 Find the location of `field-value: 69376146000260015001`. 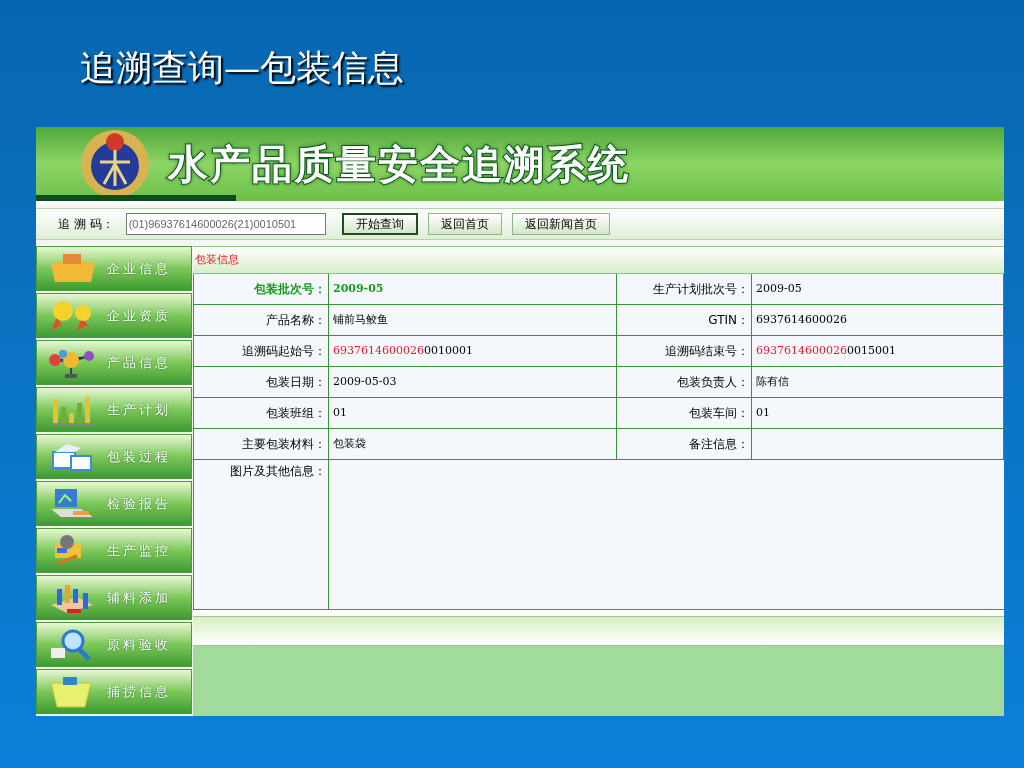

field-value: 69376146000260015001 is located at coordinates (826, 350).